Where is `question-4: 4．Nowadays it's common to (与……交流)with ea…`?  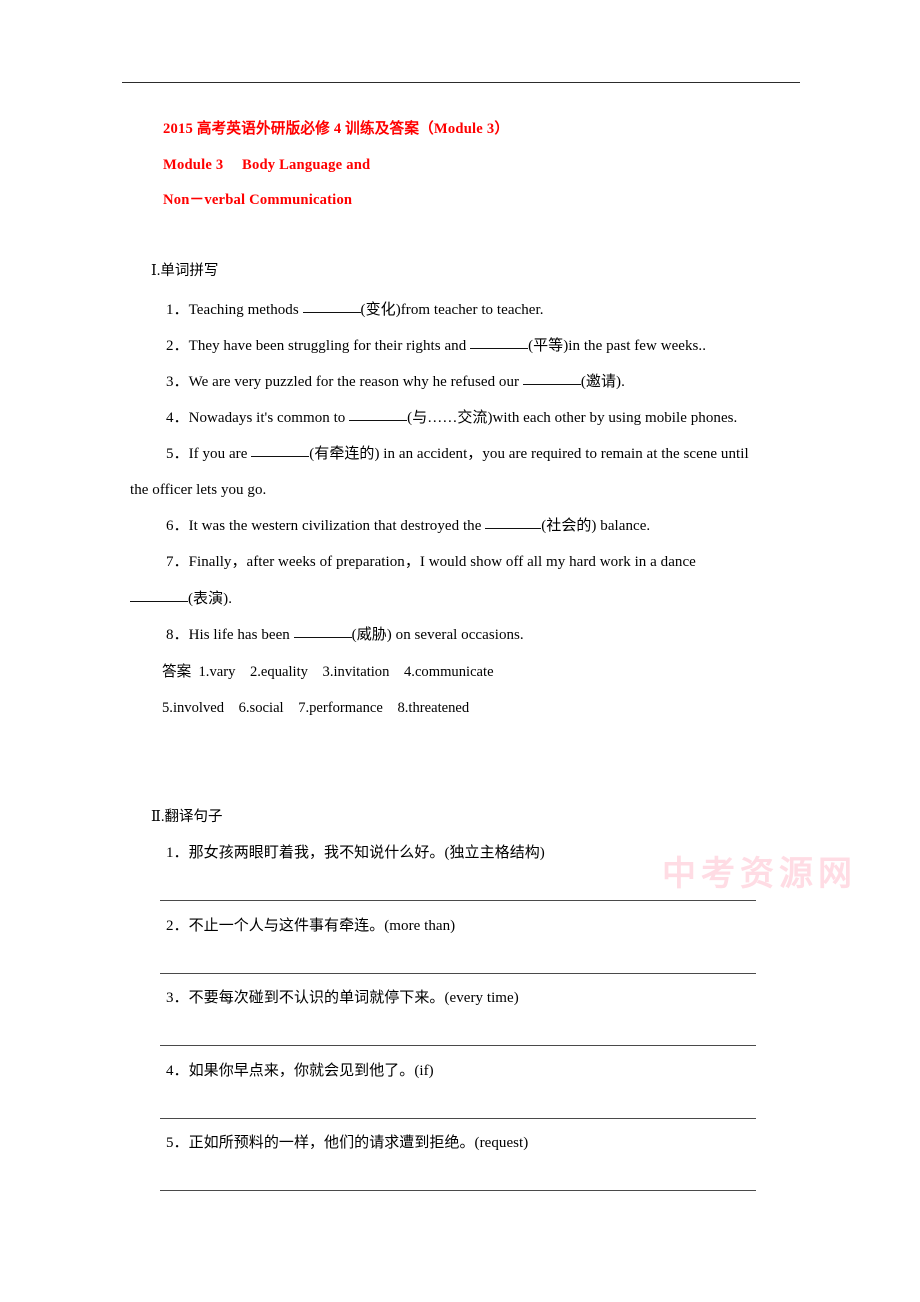
question-4: 4．Nowadays it's common to (与……交流)with ea… is located at coordinates (451, 418).